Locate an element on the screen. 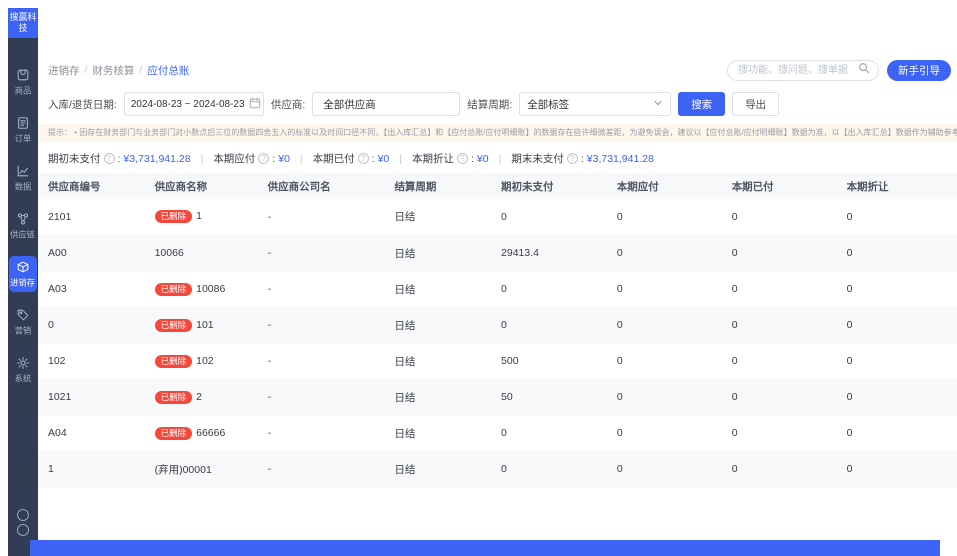 This screenshot has height=556, width=957. global-search-input is located at coordinates (795, 70).